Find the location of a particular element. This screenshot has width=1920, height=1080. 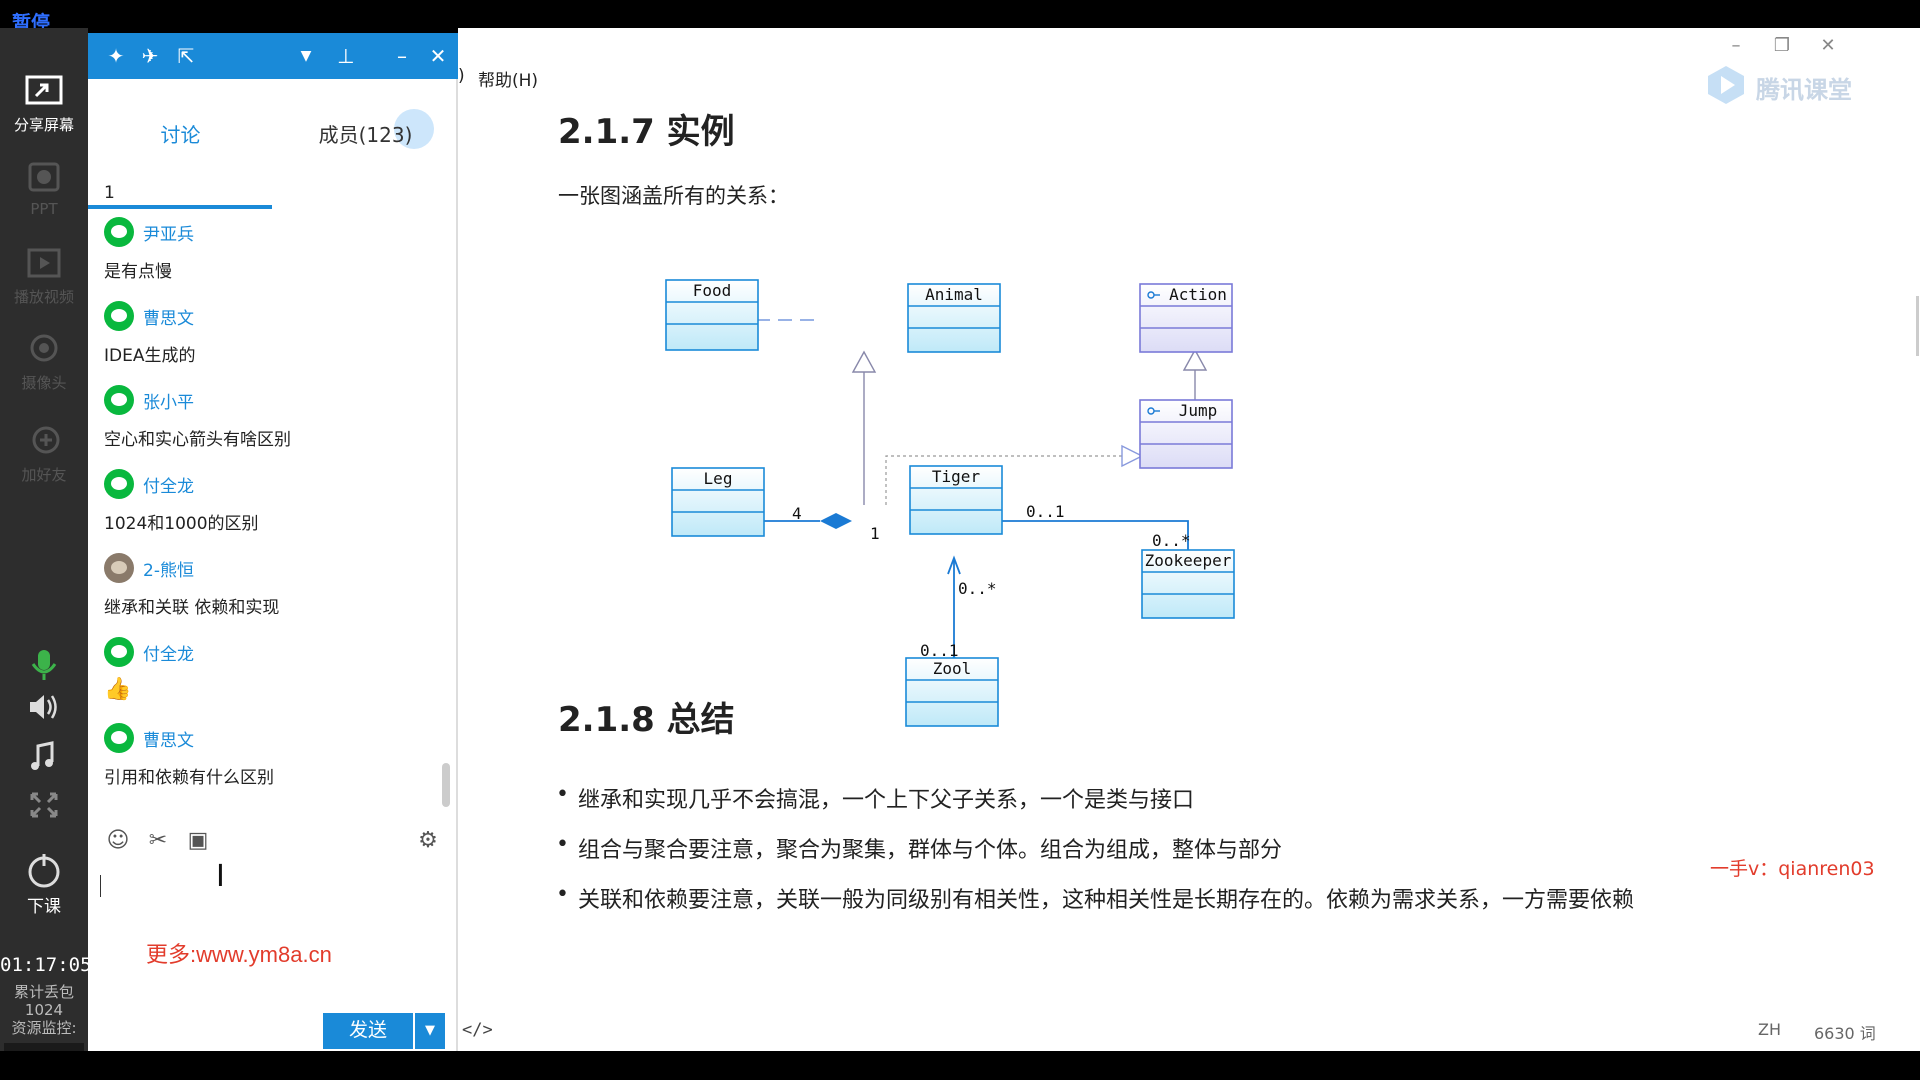

pin-icon: ⊥ is located at coordinates (346, 56).